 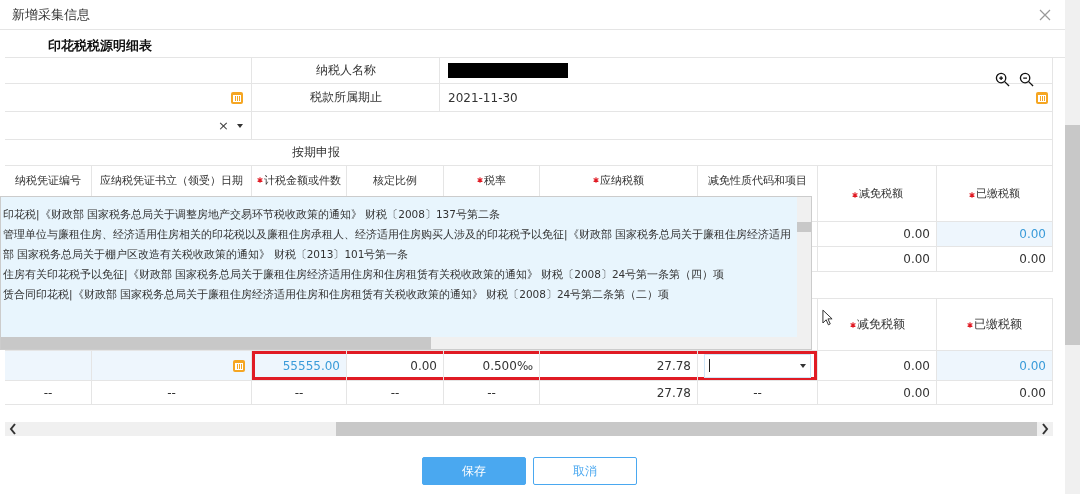 What do you see at coordinates (251, 214) in the screenshot?
I see `dropdown-option: 印花税|《财政部 国家税务总局关于调整房地产交易环节税收政策的通知》 财税〔2008〕137号第二条` at bounding box center [251, 214].